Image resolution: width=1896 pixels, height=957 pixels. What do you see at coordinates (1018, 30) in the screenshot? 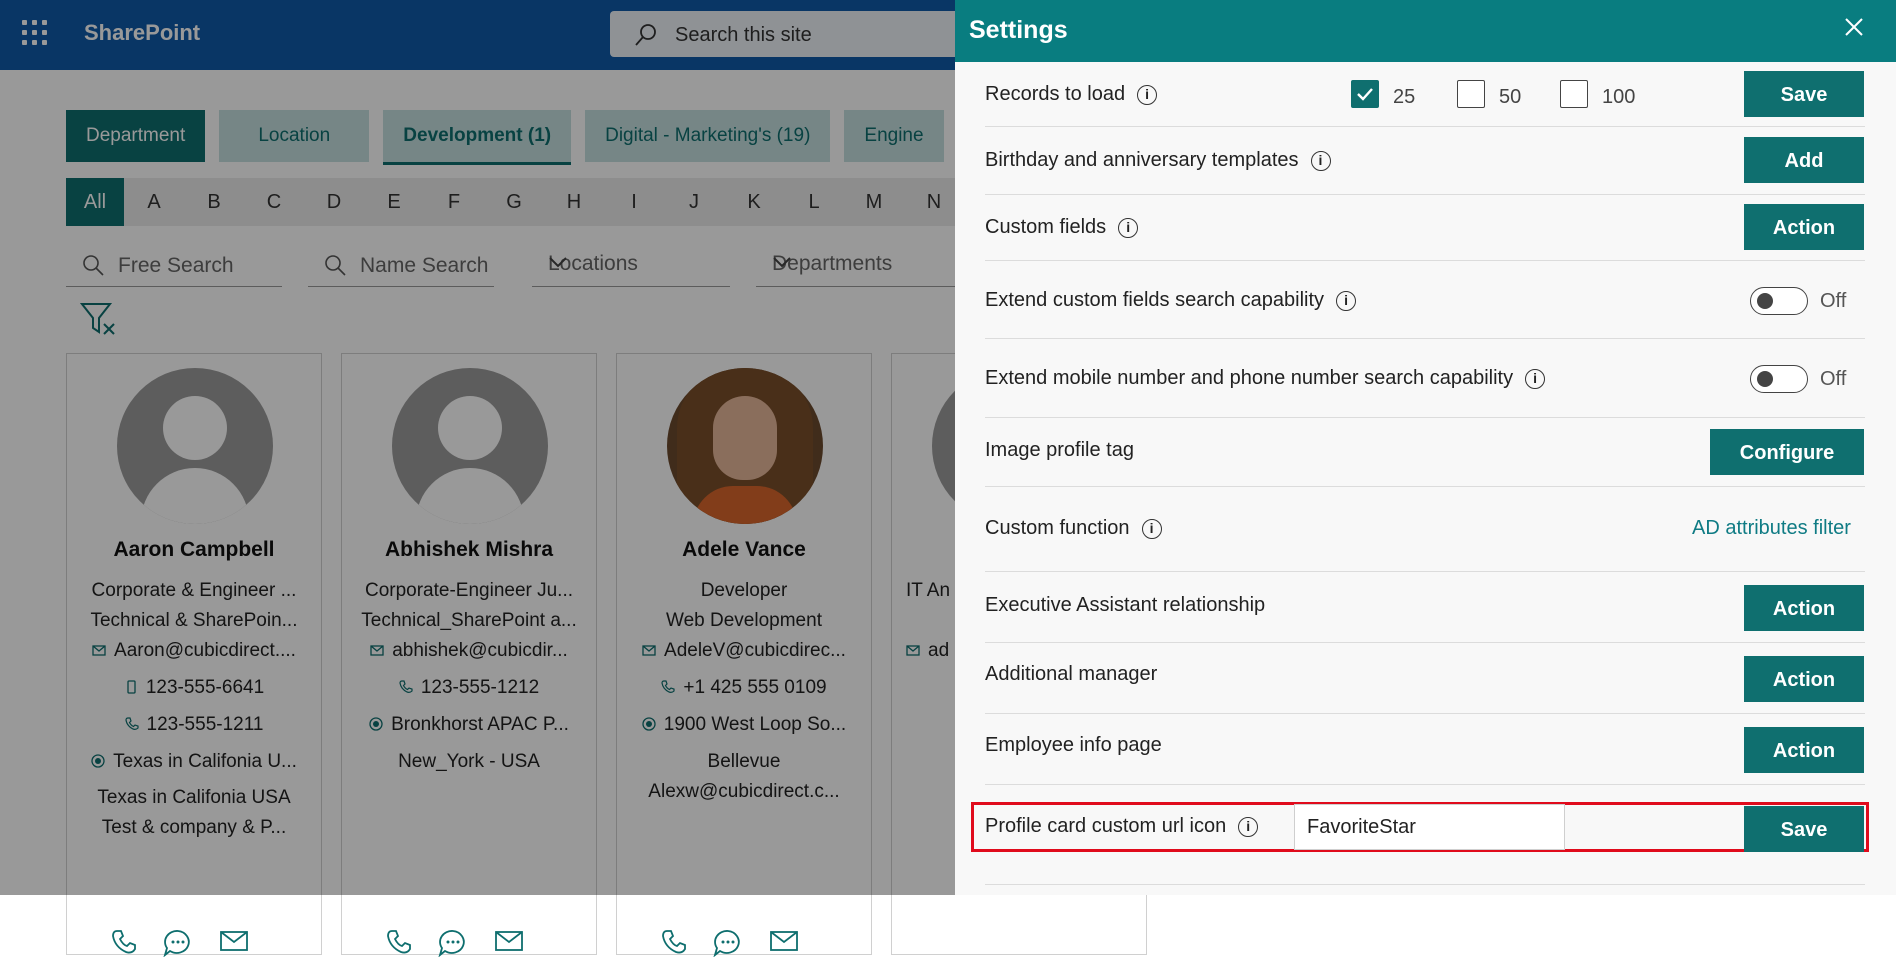
I see `settings-title: Settings` at bounding box center [1018, 30].